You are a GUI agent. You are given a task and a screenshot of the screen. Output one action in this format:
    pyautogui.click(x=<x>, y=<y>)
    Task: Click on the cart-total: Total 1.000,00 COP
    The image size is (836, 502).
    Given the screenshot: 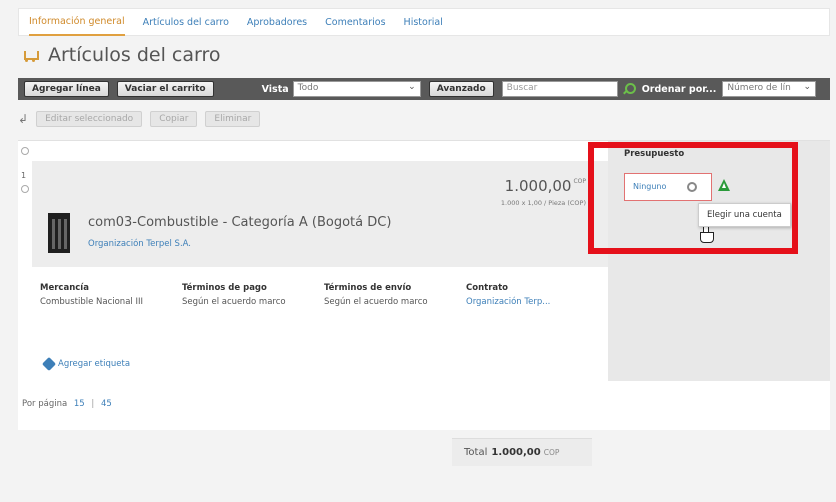 What is the action you would take?
    pyautogui.click(x=522, y=452)
    